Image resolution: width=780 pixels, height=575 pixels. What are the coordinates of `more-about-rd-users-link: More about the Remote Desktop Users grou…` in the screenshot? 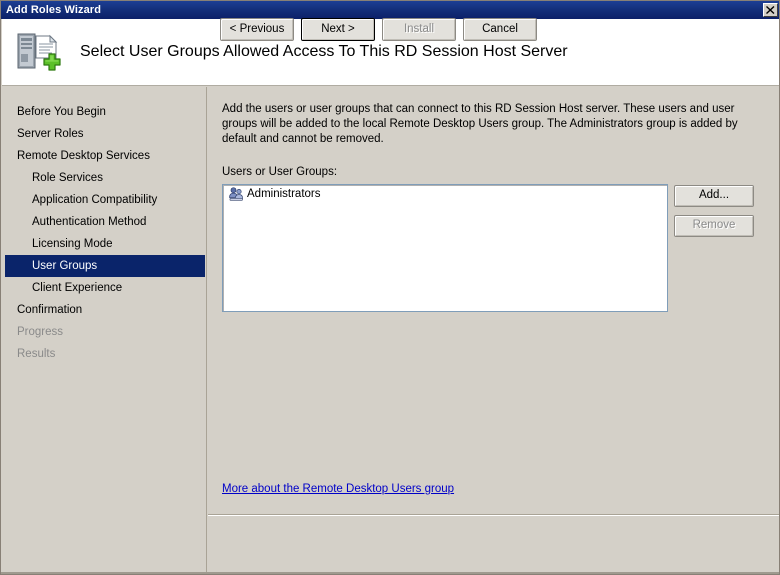 It's located at (338, 489).